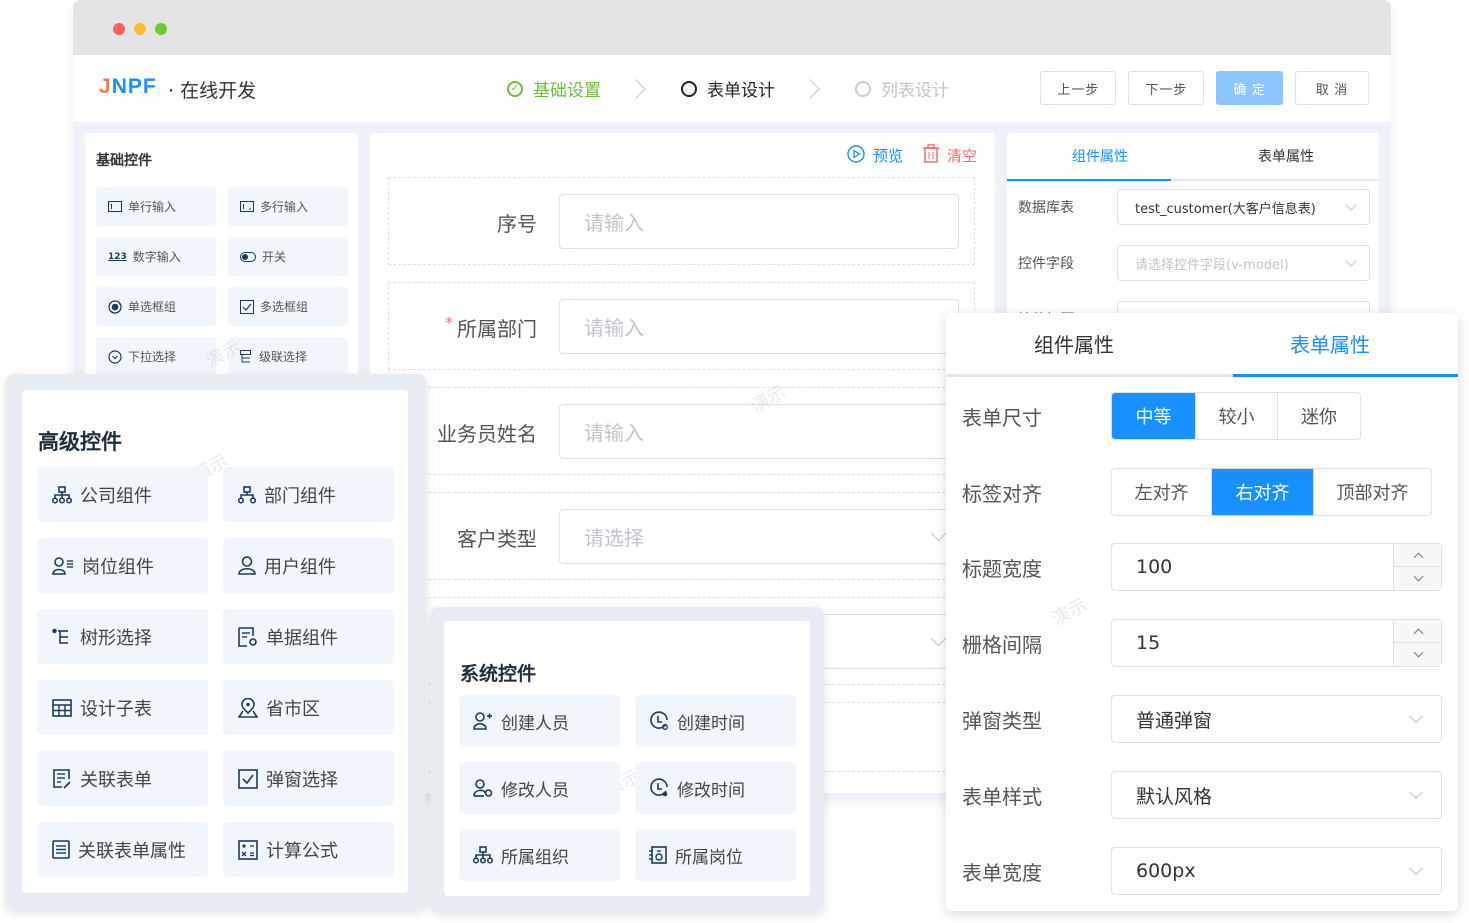 This screenshot has width=1469, height=923. What do you see at coordinates (247, 494) in the screenshot?
I see `department-tree-icon` at bounding box center [247, 494].